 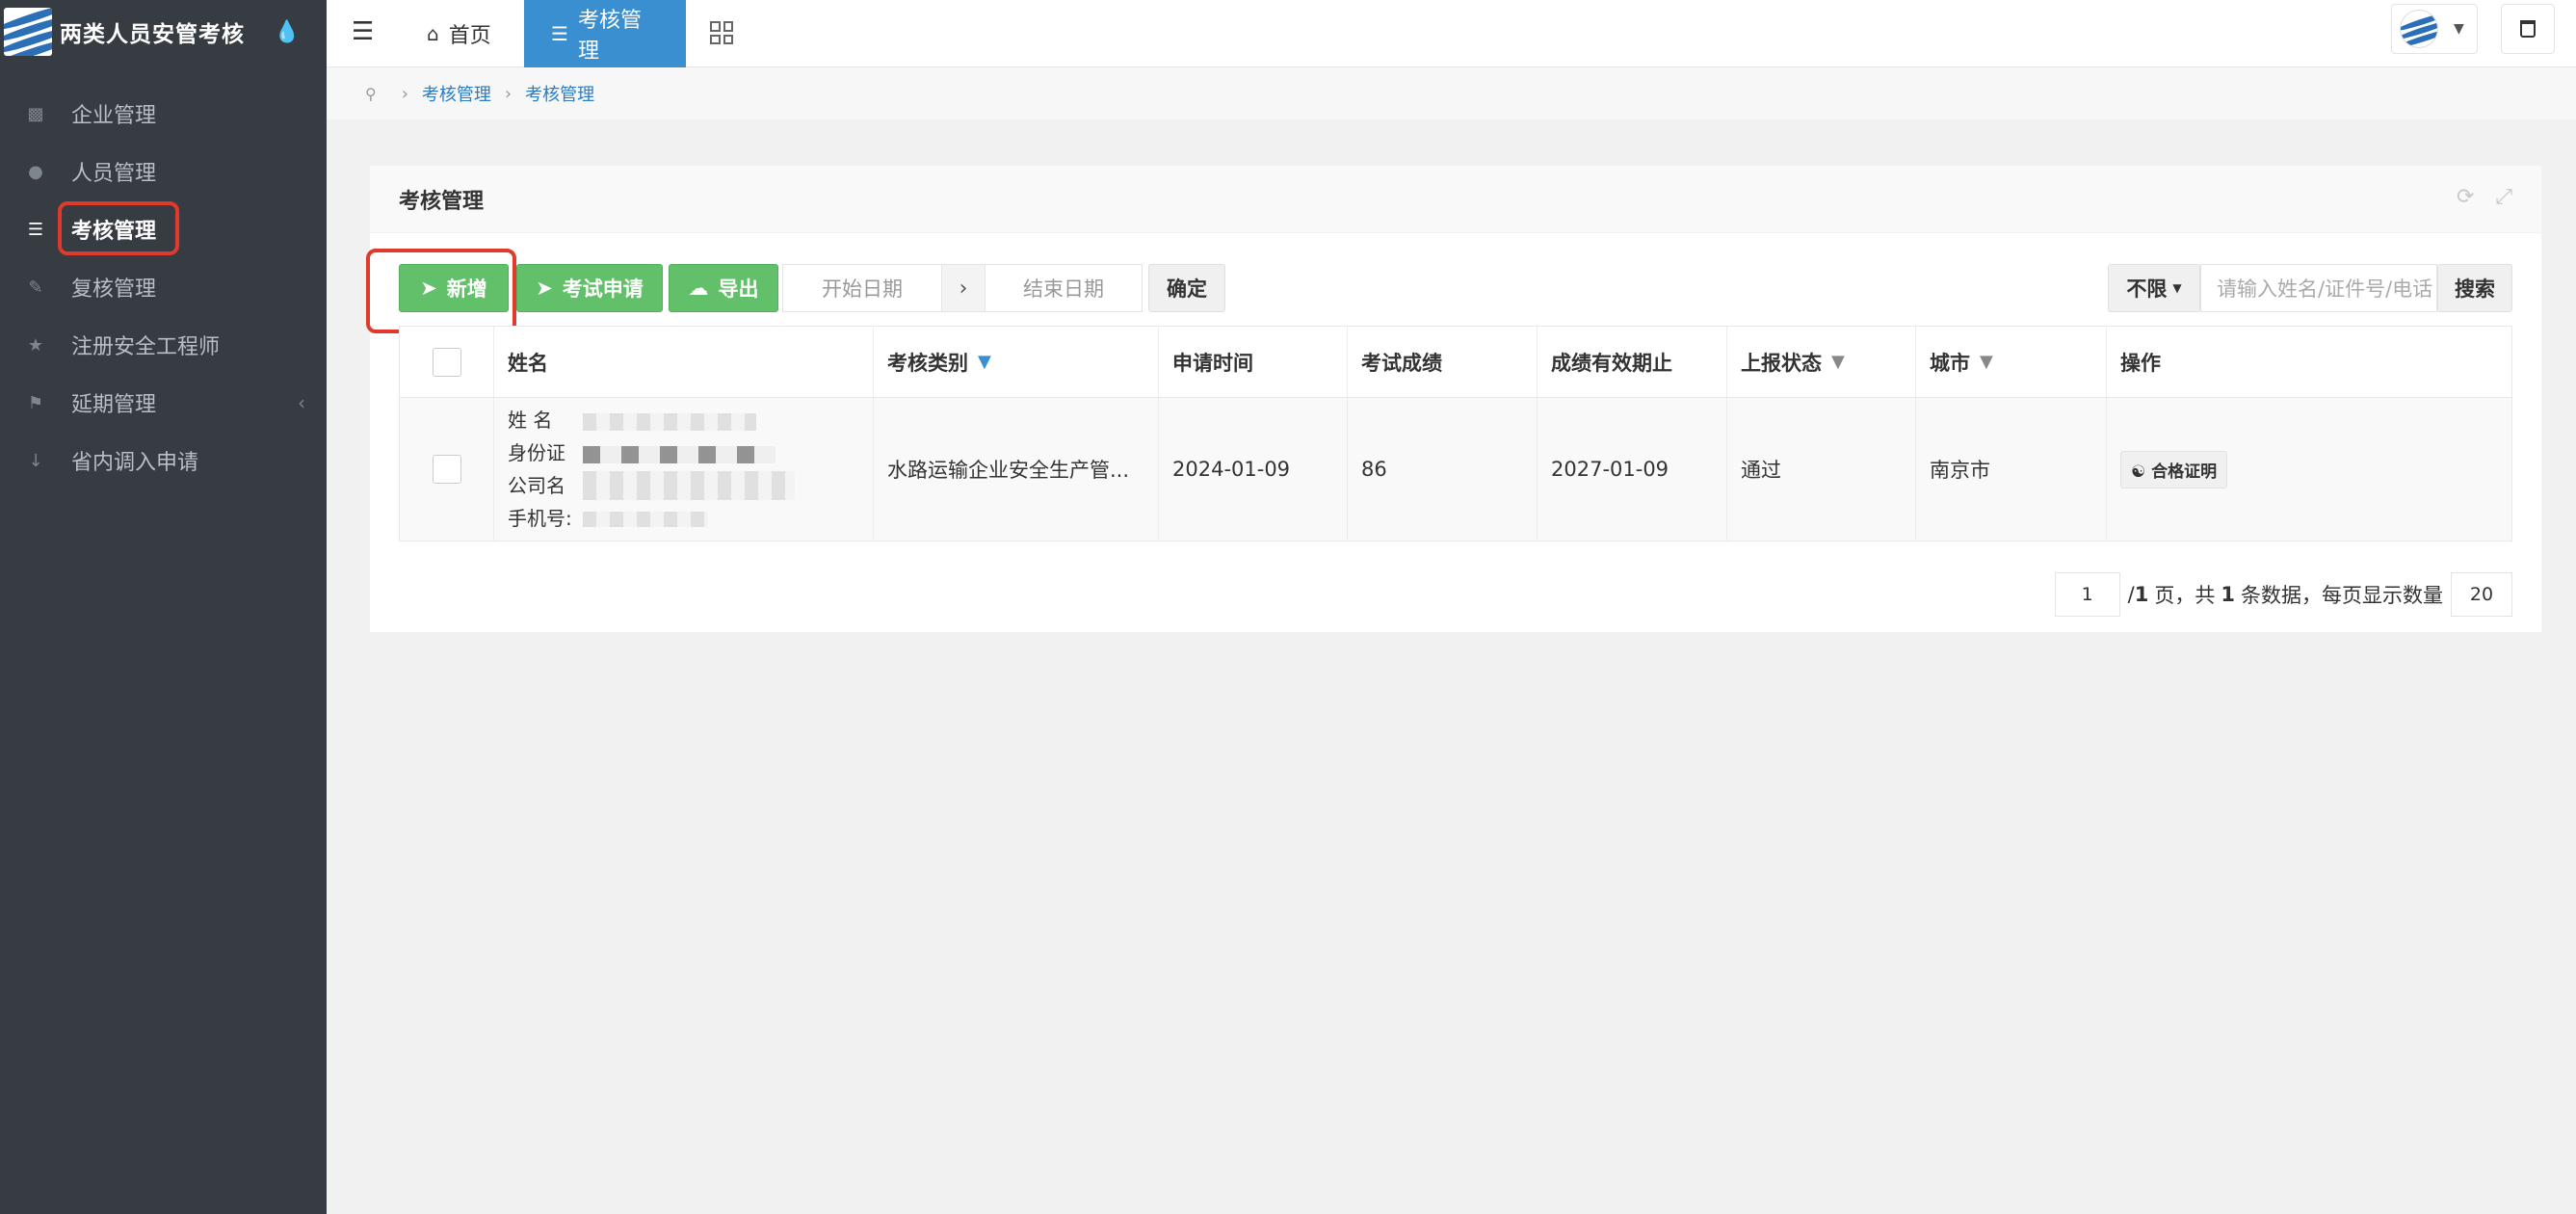 What do you see at coordinates (1451, 93) in the screenshot?
I see `breadcrumb: ⚲ › 考核管理 › 考核管理` at bounding box center [1451, 93].